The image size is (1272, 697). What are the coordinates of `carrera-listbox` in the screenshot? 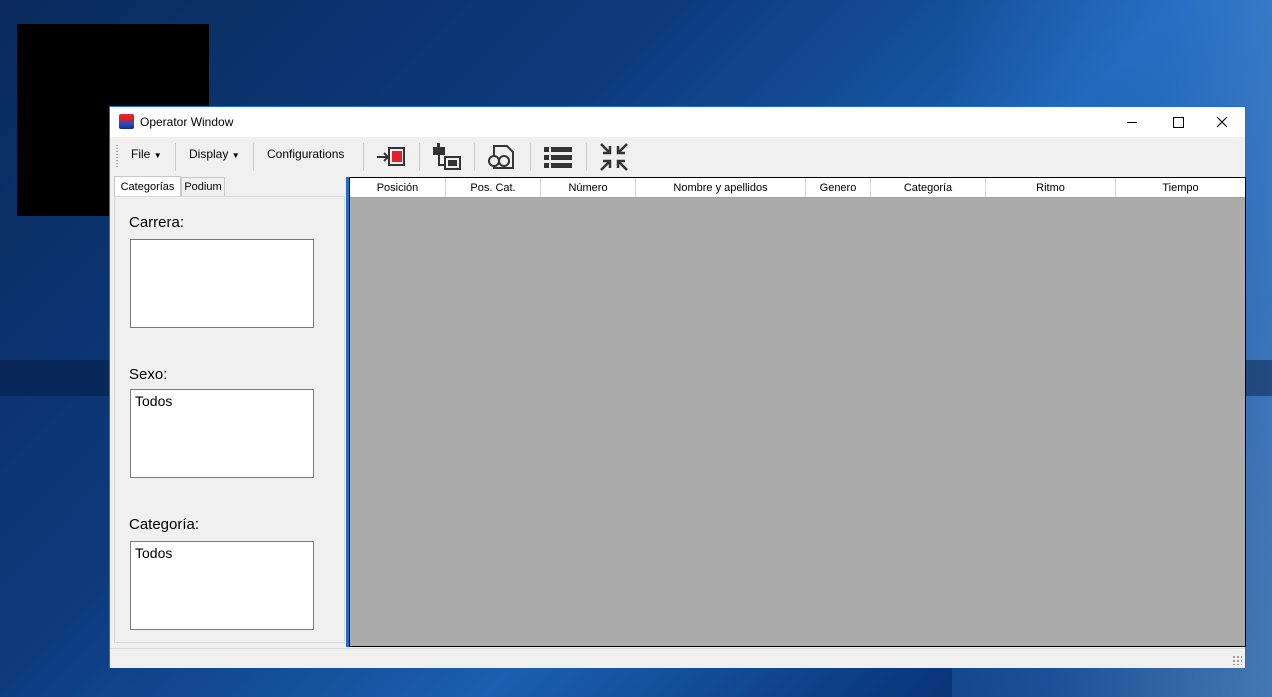 It's located at (222, 283).